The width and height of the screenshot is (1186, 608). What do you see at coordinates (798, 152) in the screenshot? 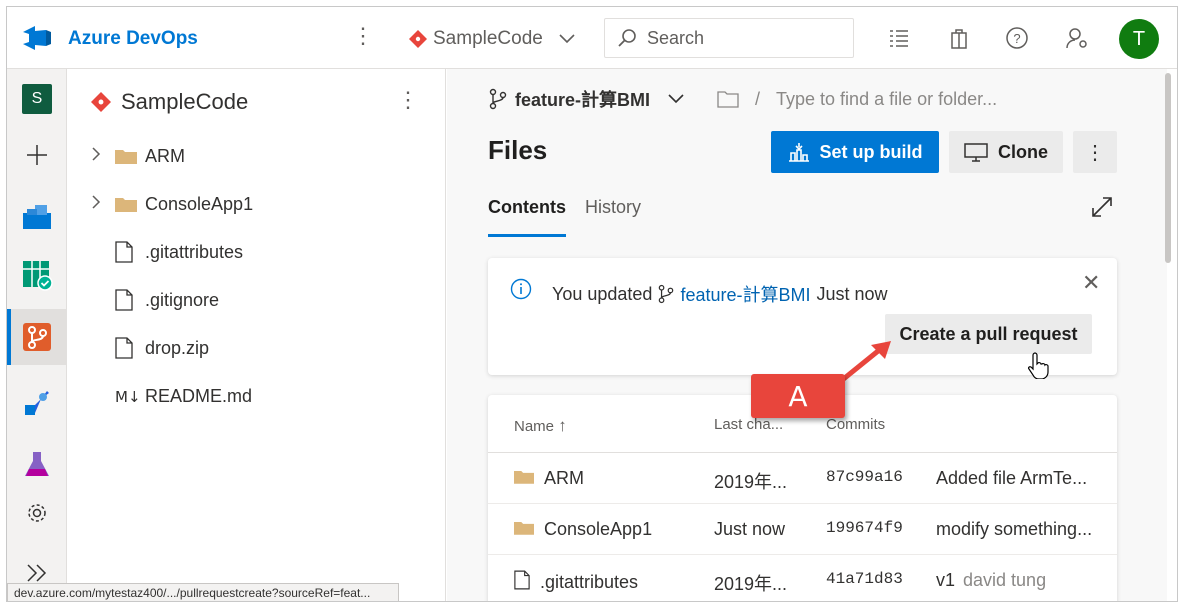
I see `build-icon` at bounding box center [798, 152].